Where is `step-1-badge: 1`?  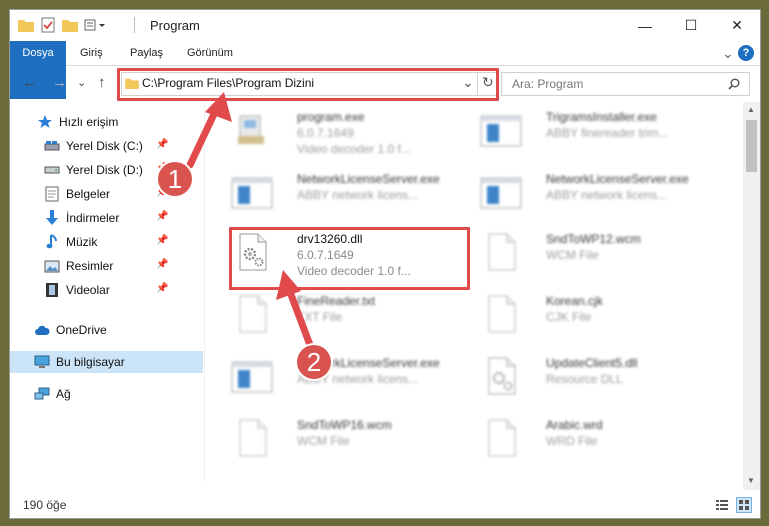 step-1-badge: 1 is located at coordinates (175, 179).